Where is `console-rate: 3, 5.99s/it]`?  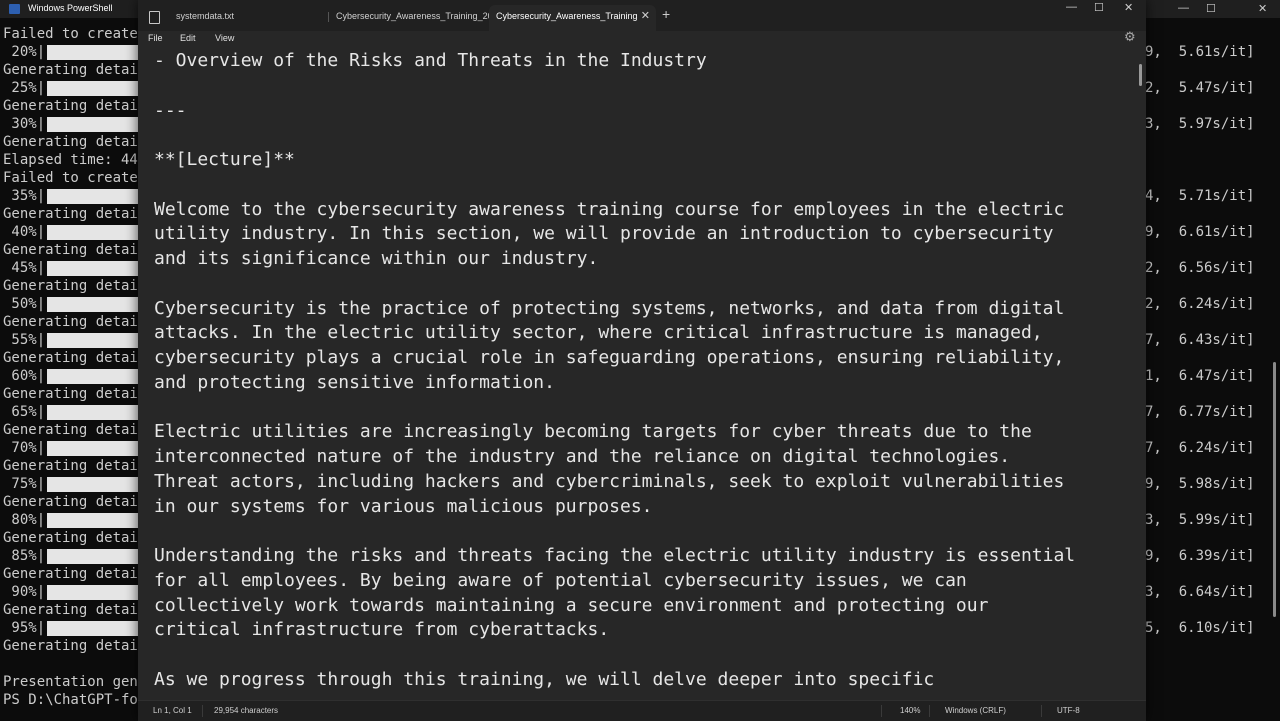
console-rate: 3, 5.99s/it] is located at coordinates (1200, 520).